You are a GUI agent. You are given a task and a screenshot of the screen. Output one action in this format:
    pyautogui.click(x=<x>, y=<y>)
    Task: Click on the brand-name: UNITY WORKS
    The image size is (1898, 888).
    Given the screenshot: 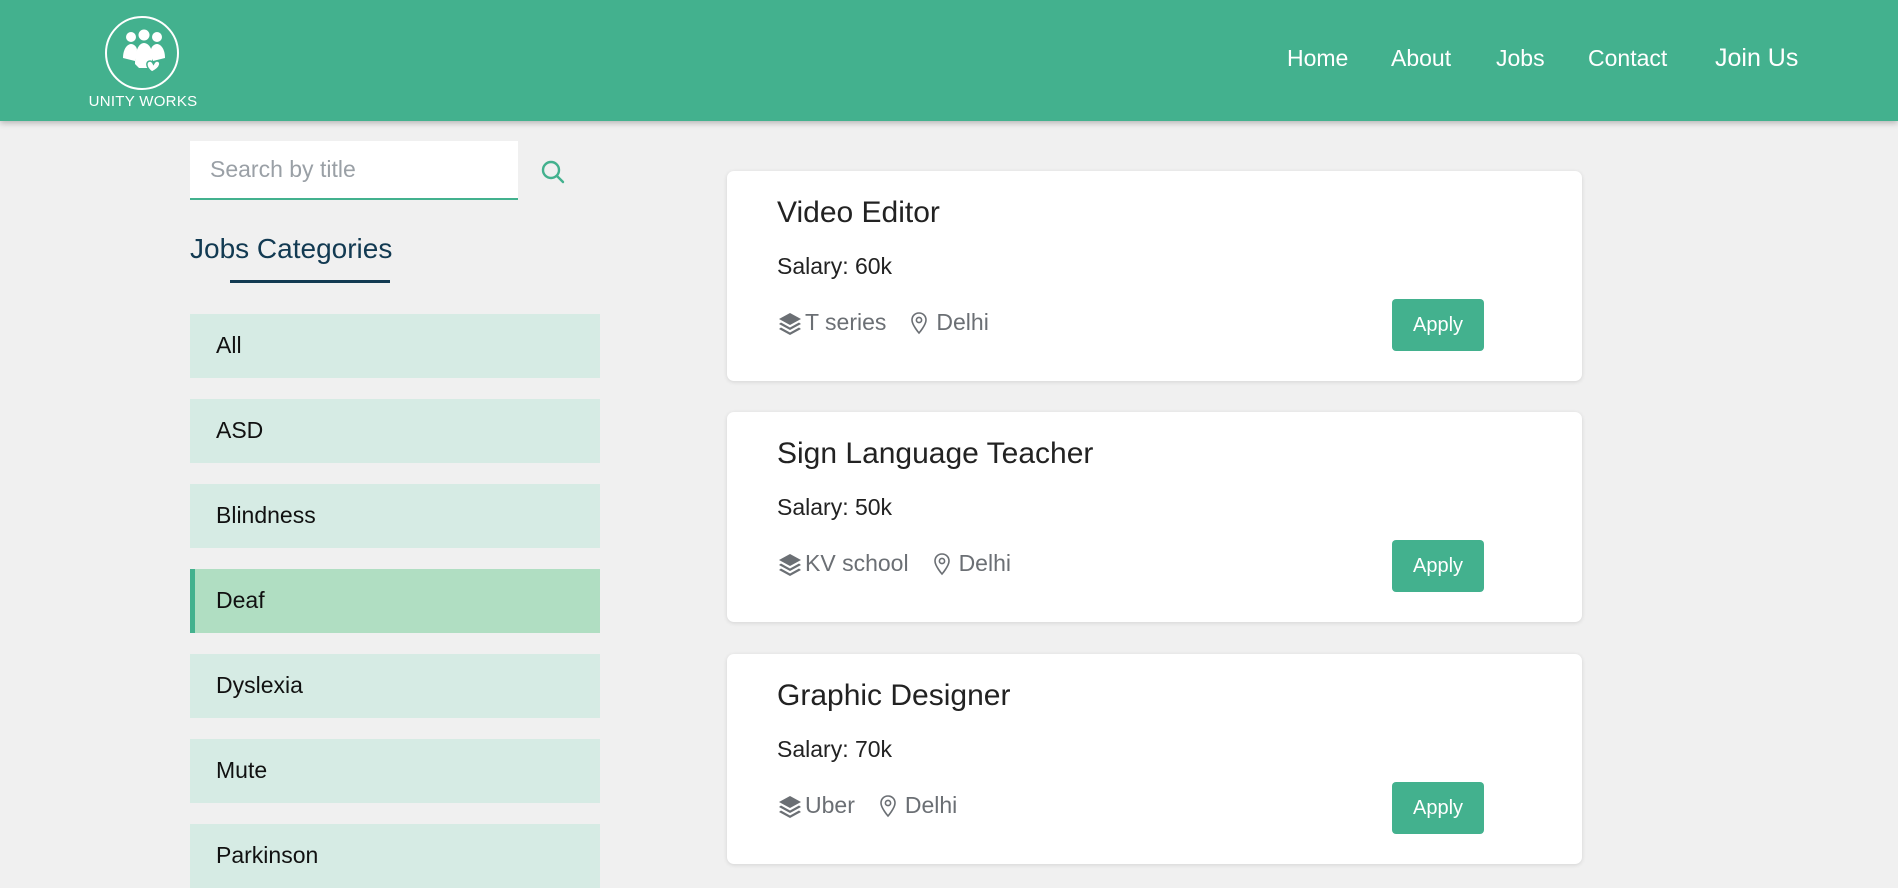 What is the action you would take?
    pyautogui.click(x=143, y=101)
    